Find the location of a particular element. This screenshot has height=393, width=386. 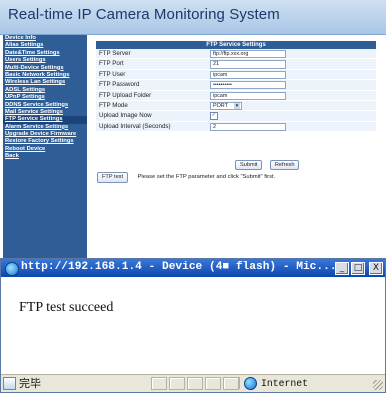

upload-now-row: Upload Image Now ✓ is located at coordinates (236, 116).